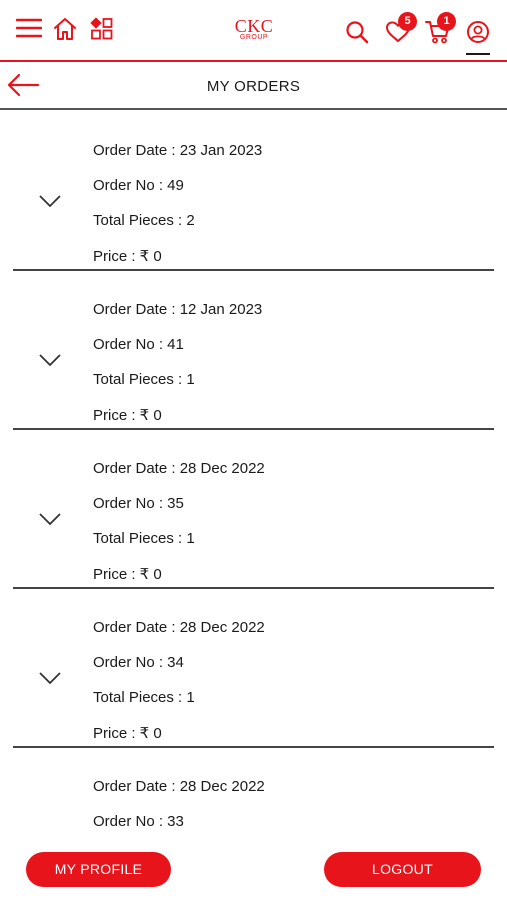  Describe the element at coordinates (29, 28) in the screenshot. I see `menu-icon` at that location.